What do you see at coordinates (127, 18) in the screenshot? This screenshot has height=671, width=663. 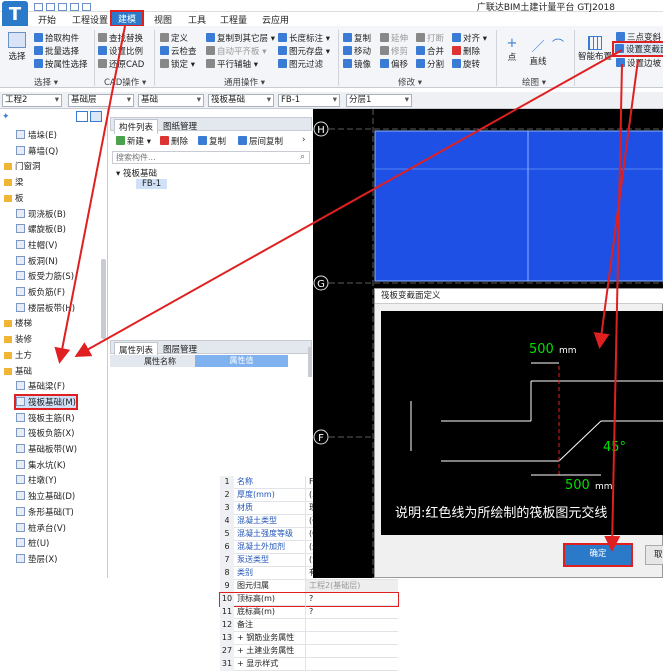 I see `menu-modeling: 建模` at bounding box center [127, 18].